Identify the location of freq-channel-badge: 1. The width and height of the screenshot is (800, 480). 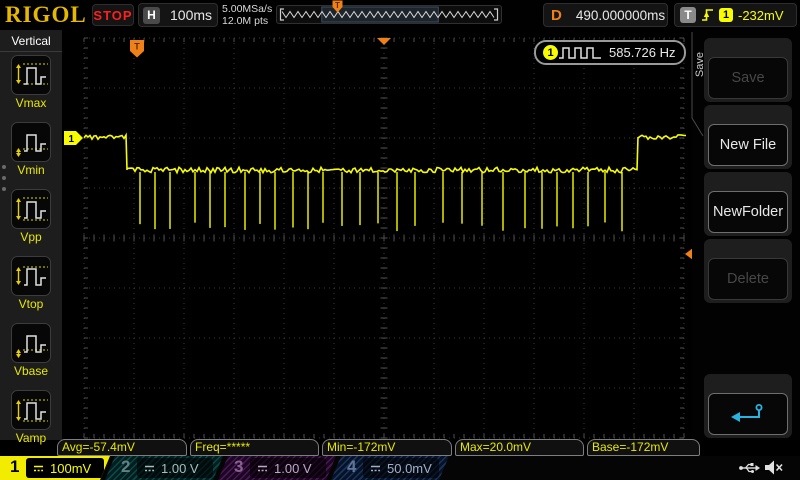
(550, 52).